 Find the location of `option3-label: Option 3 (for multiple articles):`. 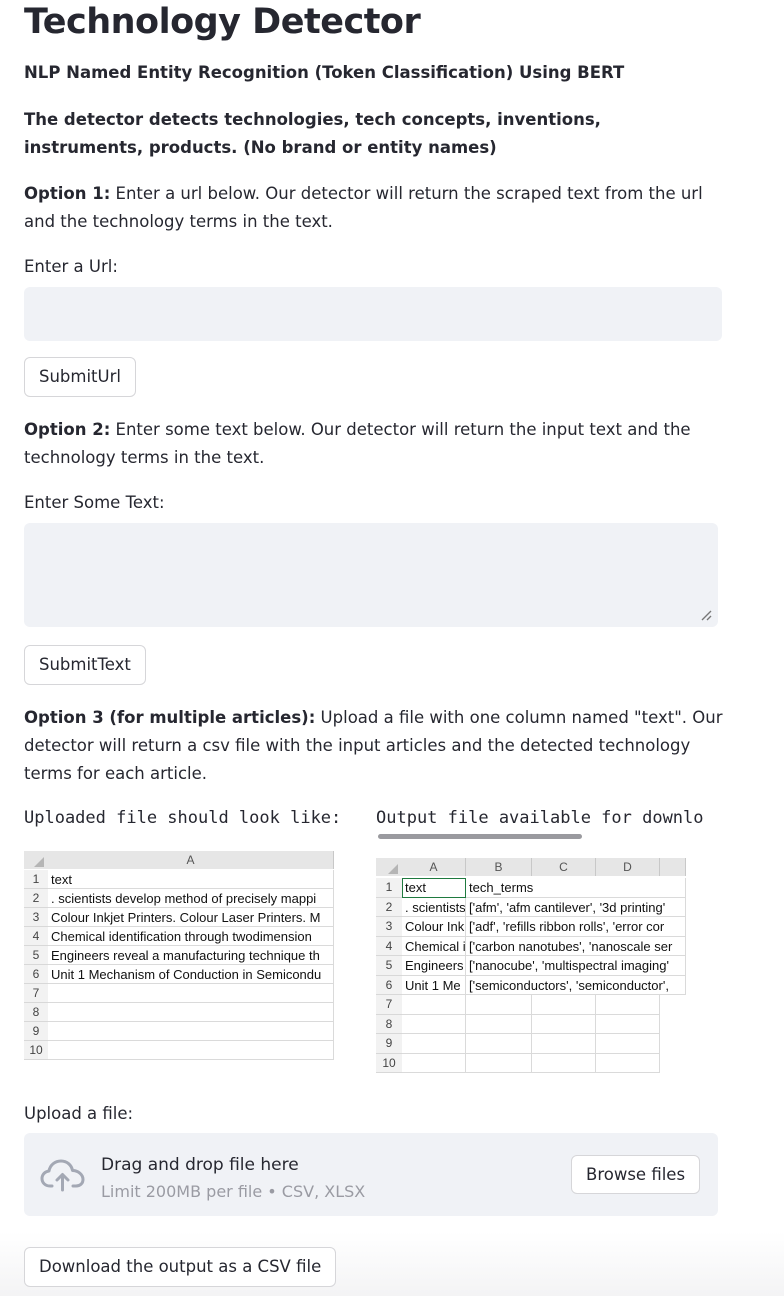

option3-label: Option 3 (for multiple articles): is located at coordinates (170, 717).